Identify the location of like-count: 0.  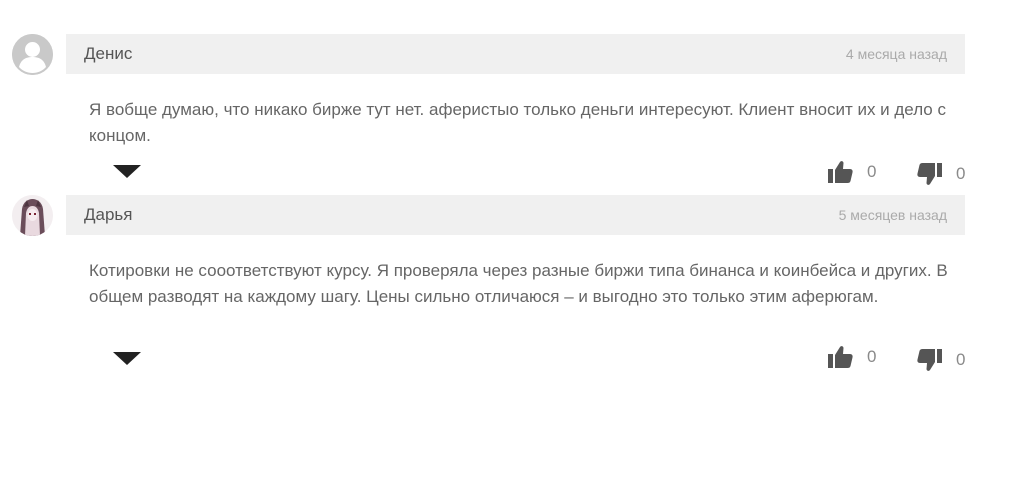
(872, 356).